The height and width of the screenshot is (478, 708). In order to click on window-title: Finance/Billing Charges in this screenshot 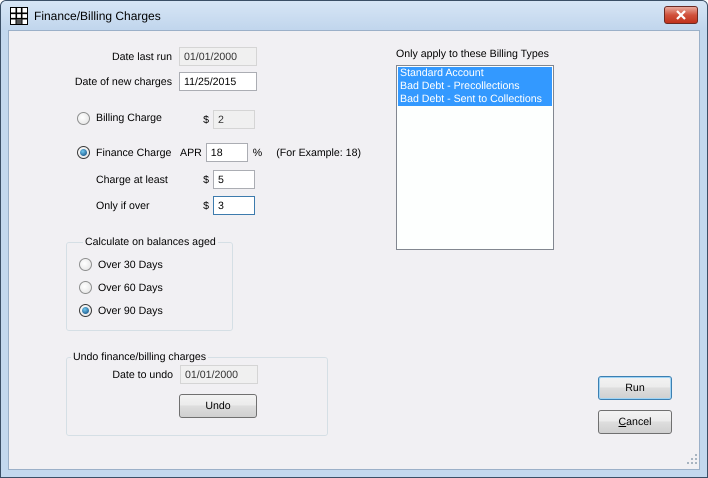, I will do `click(97, 15)`.